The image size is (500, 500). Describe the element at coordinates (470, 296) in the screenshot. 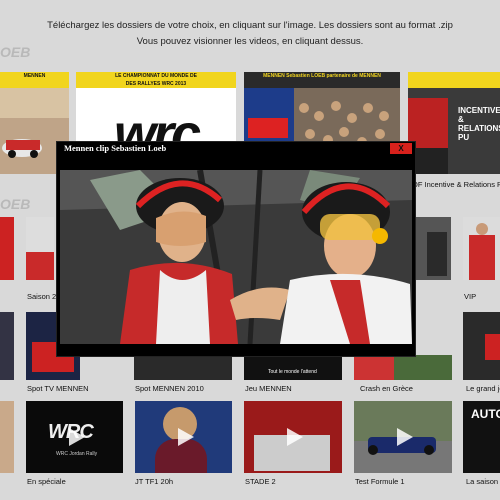

I see `video-caption: VIP` at that location.